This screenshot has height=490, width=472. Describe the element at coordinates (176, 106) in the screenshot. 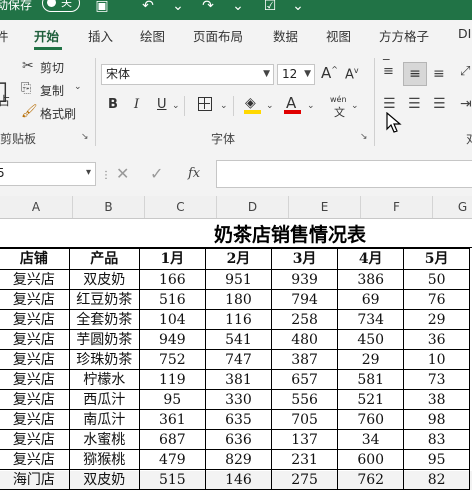

I see `underline-dropdown-icon: ⌄` at that location.